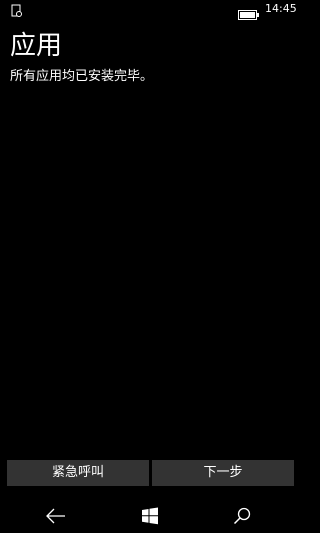 This screenshot has height=533, width=320. I want to click on page-subtitle: 所有应用均已安装完毕。, so click(82, 76).